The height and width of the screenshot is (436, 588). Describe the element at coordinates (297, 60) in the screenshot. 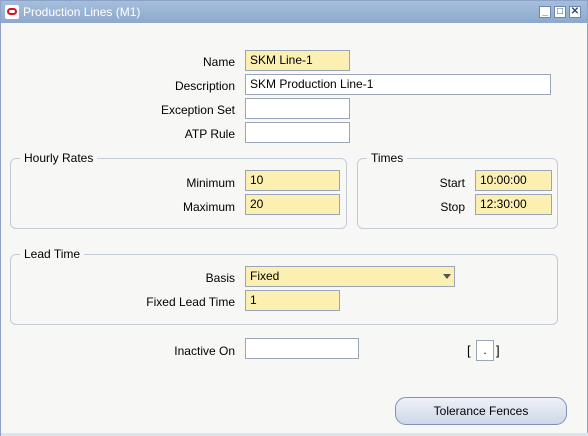

I see `name-field: SKM Line-1` at that location.